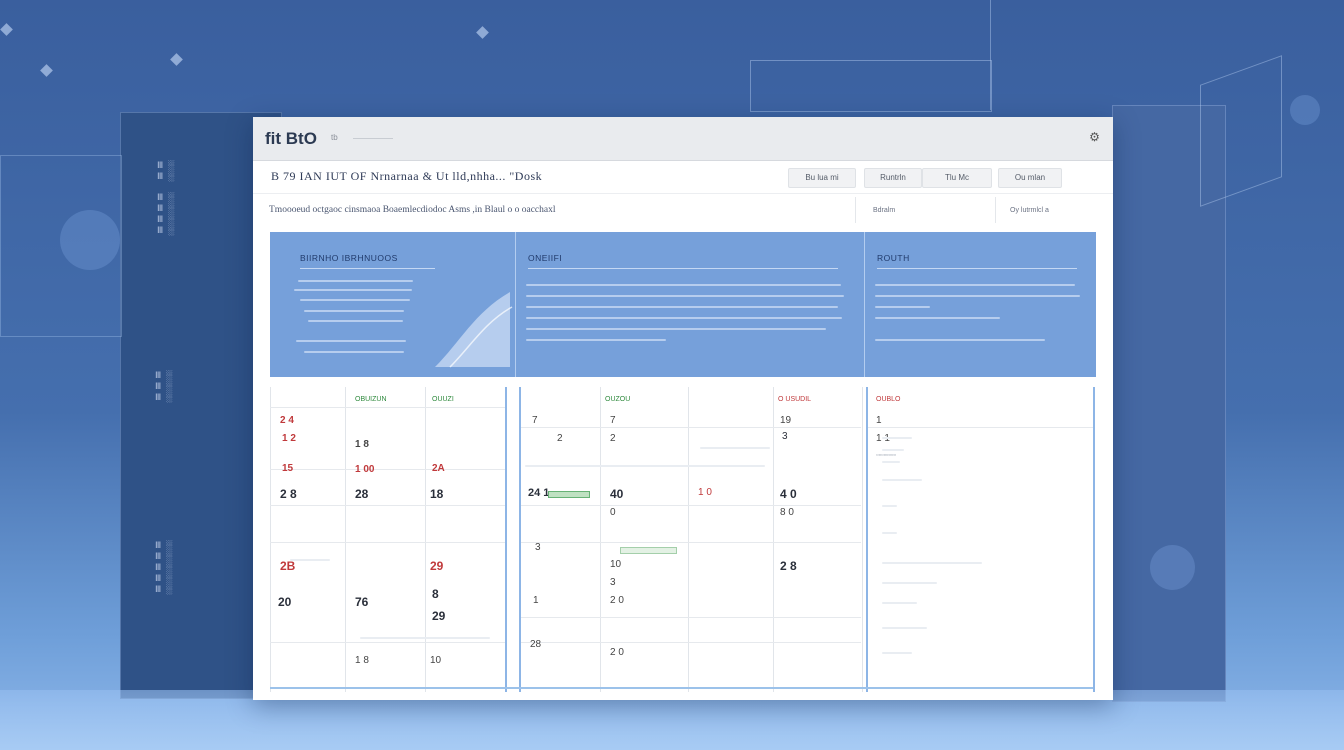  I want to click on grid-cell: 40, so click(616, 494).